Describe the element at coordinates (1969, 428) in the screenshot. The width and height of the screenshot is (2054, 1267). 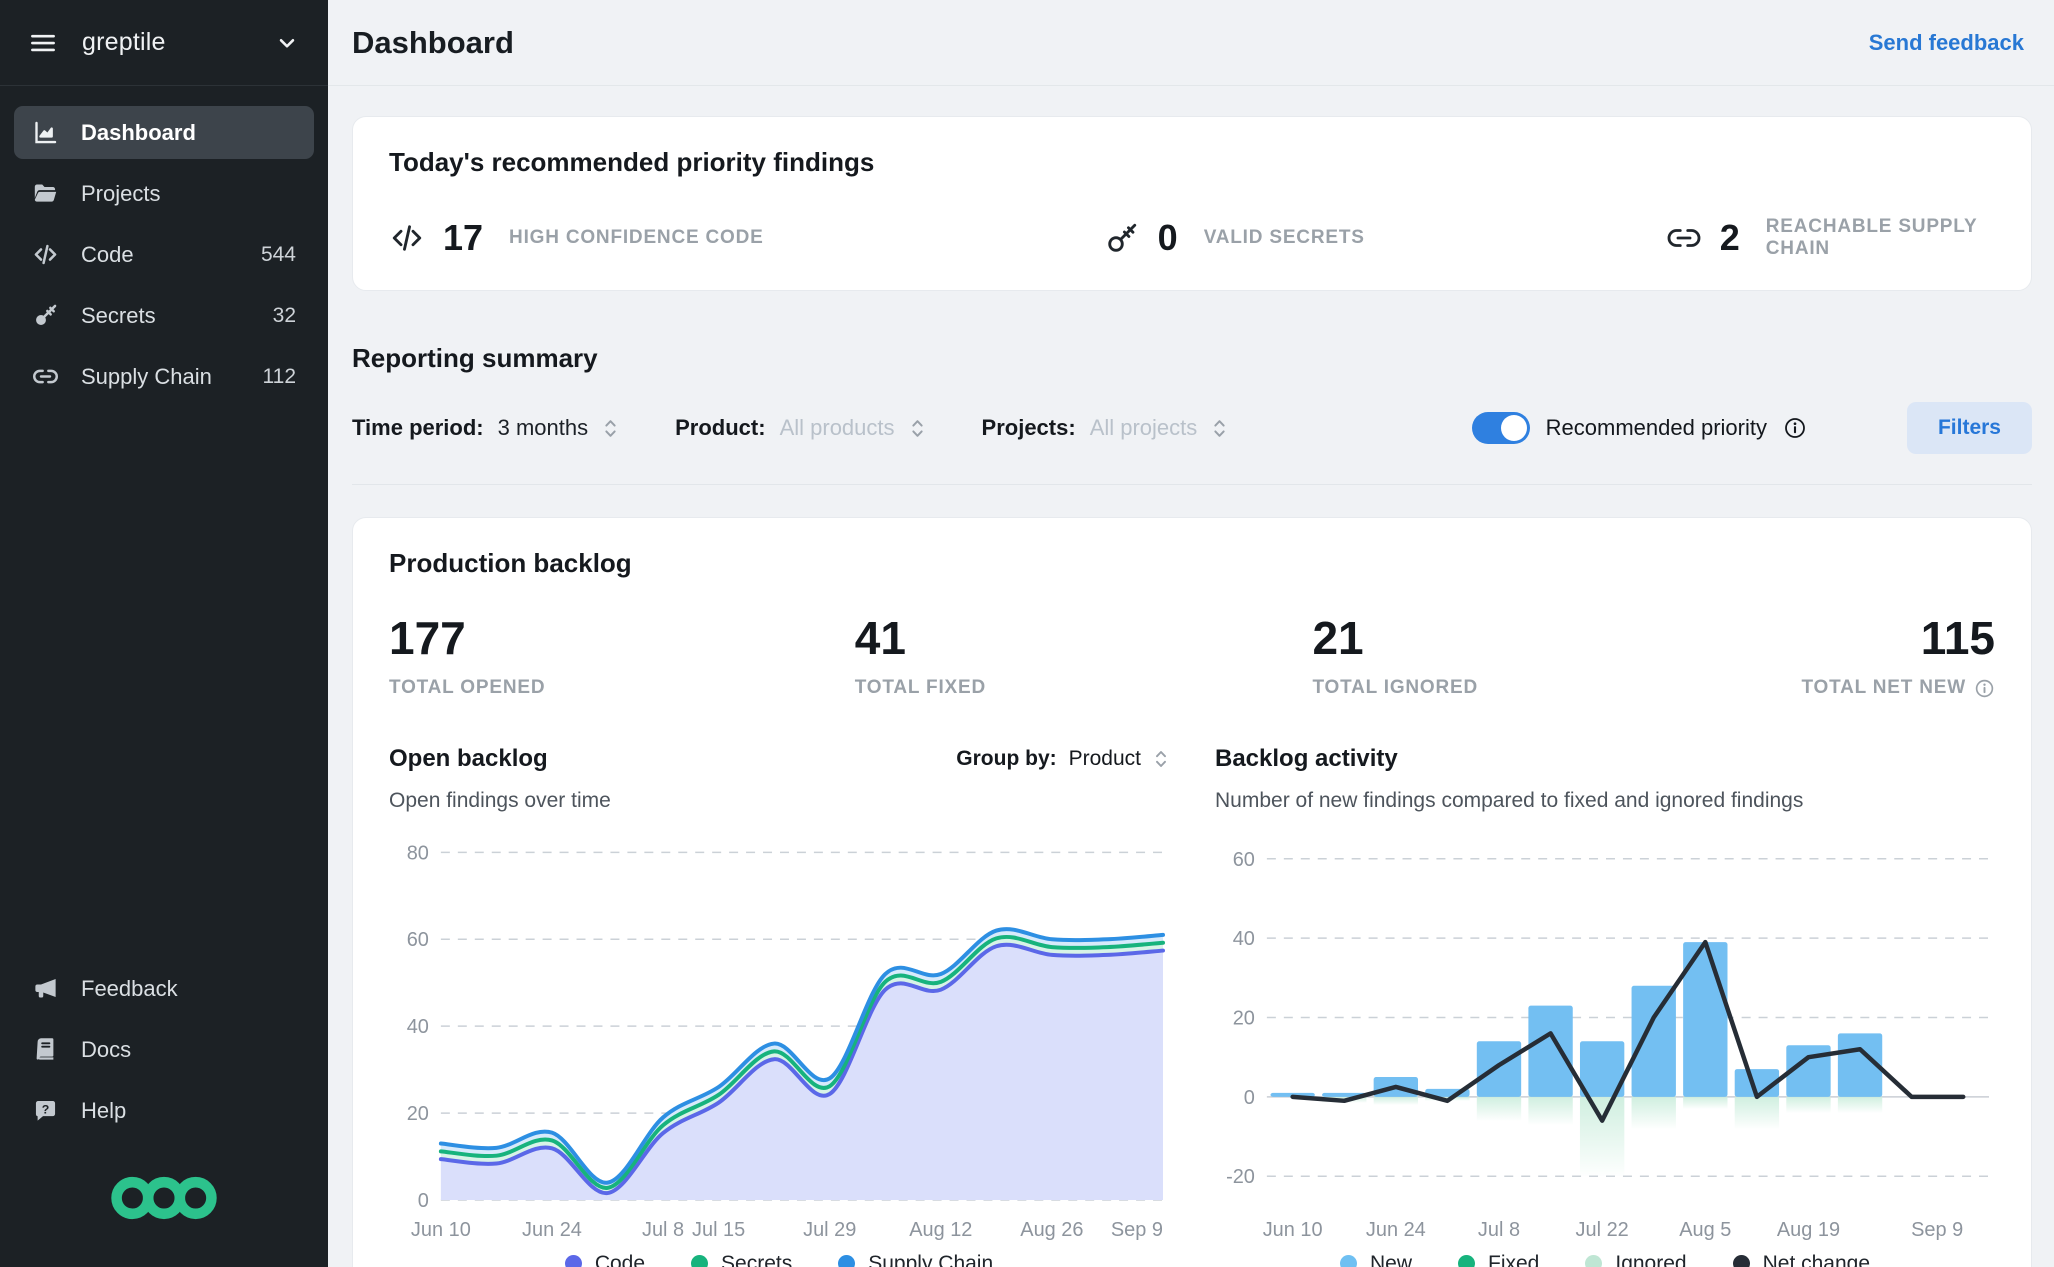
I see `filters-button: Filters` at that location.